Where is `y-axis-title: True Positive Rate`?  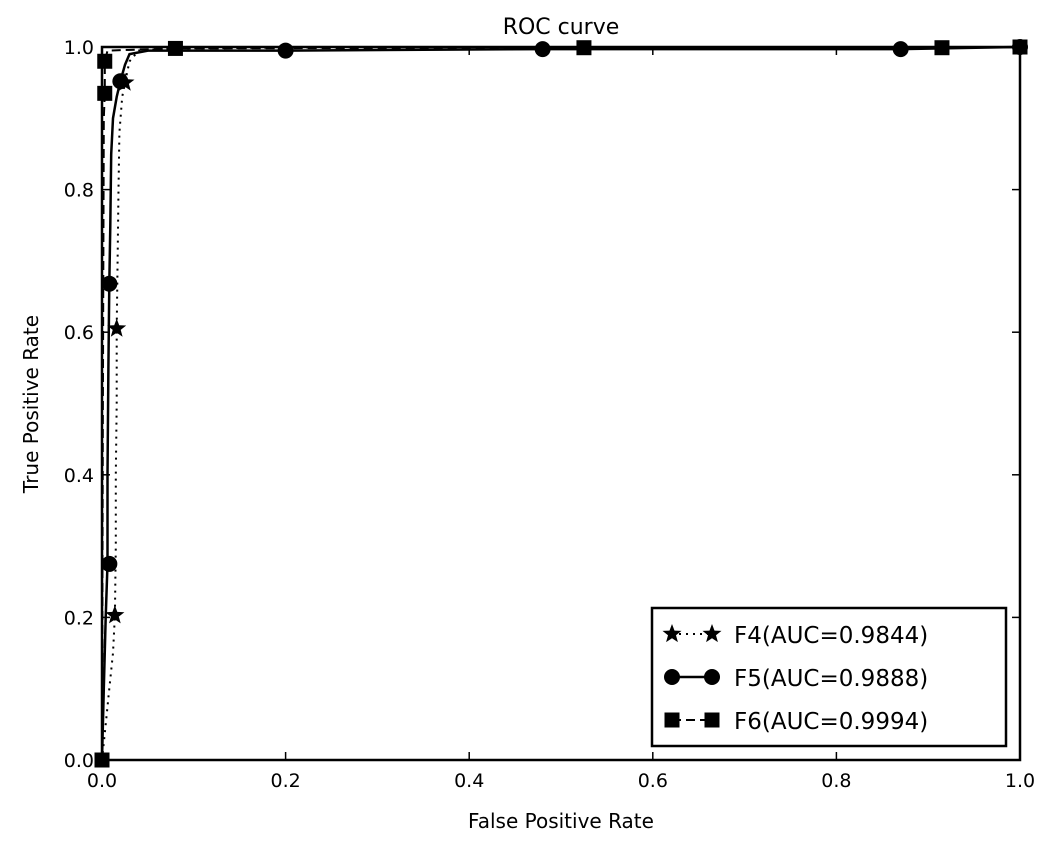 y-axis-title: True Positive Rate is located at coordinates (31, 404).